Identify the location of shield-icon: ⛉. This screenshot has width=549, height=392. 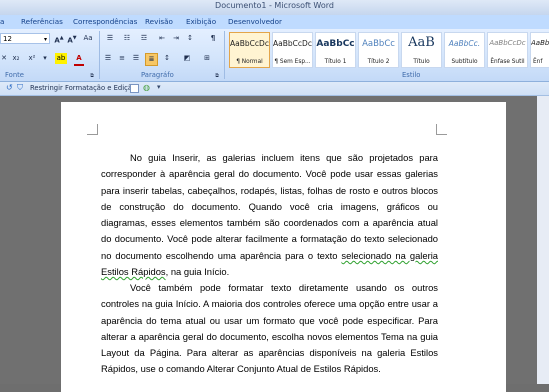
(20, 88).